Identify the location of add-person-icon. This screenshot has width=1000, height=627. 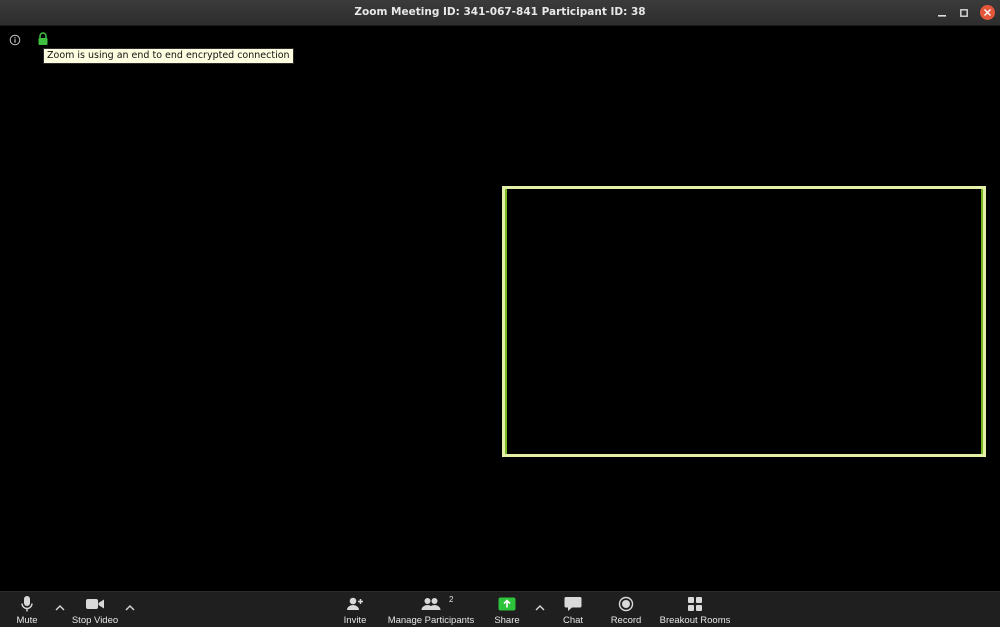
(355, 603).